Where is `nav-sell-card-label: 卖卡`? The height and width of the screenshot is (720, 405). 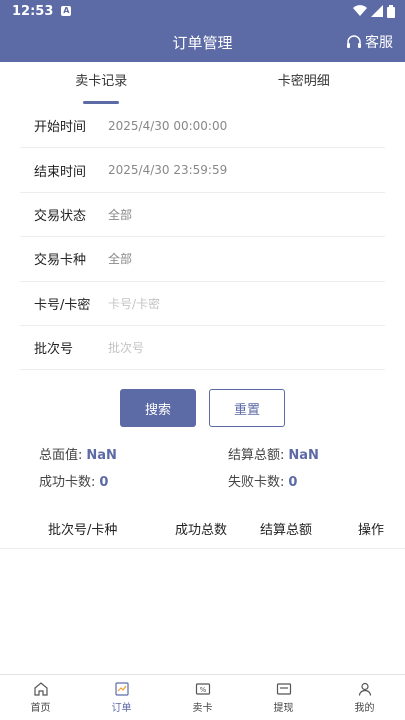 nav-sell-card-label: 卖卡 is located at coordinates (202, 708).